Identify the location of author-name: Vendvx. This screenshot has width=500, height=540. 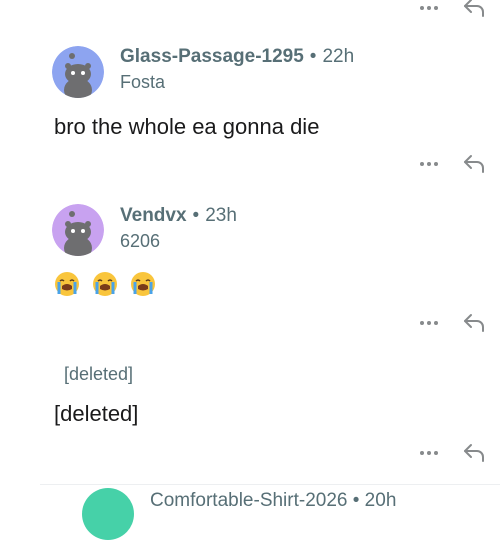
(153, 215).